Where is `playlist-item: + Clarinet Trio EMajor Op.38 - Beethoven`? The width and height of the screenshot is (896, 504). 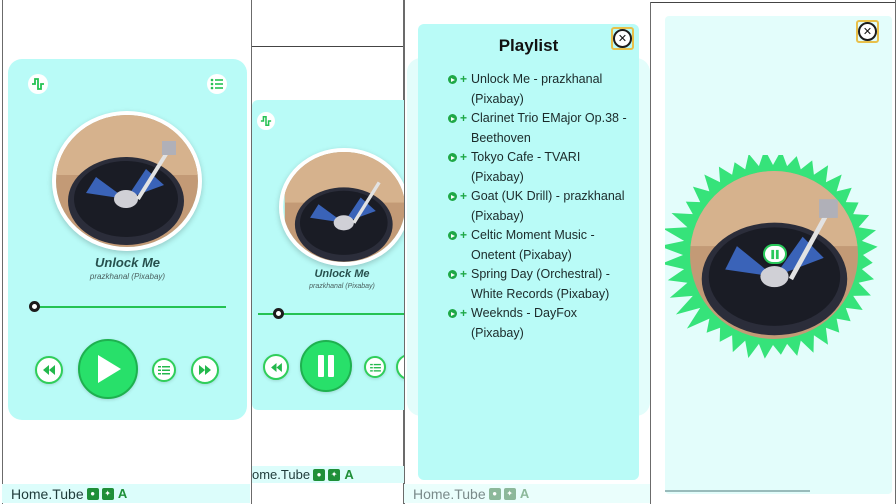
playlist-item: + Clarinet Trio EMajor Op.38 - Beethoven is located at coordinates (538, 128).